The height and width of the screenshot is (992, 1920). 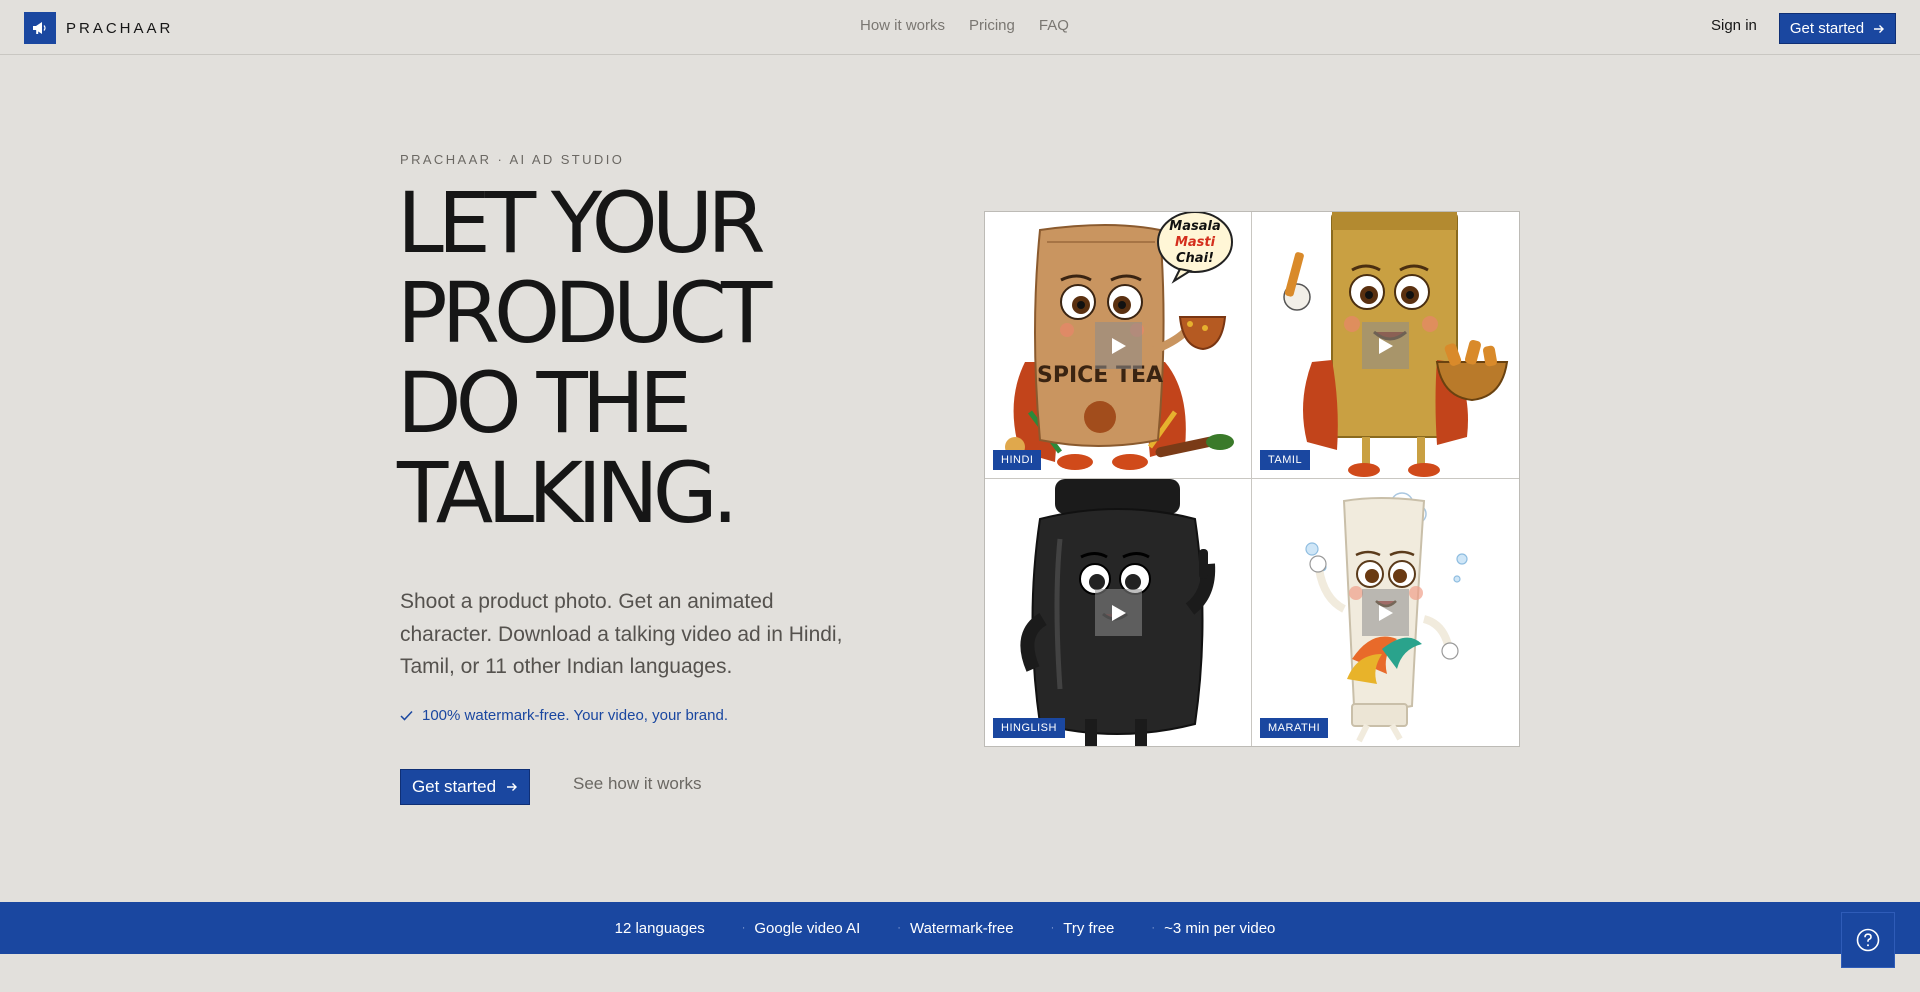 I want to click on help-button, so click(x=1868, y=940).